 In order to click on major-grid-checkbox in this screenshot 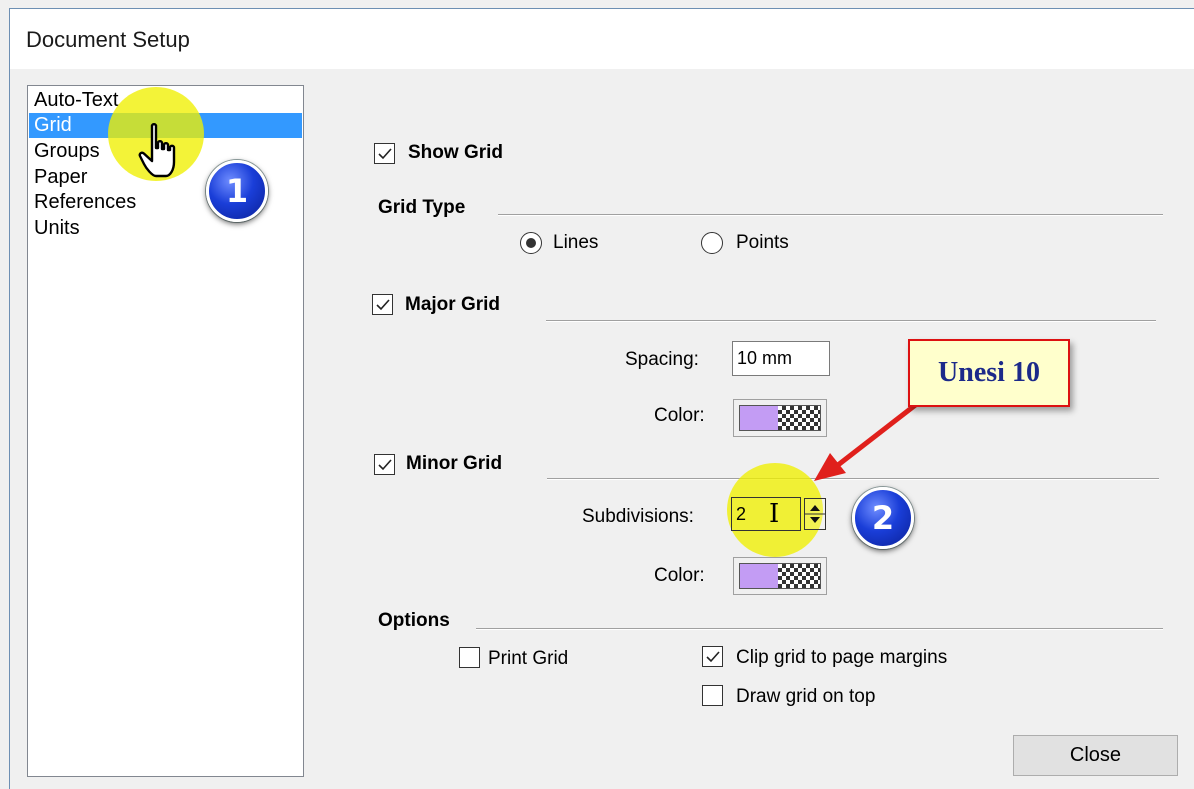, I will do `click(382, 304)`.